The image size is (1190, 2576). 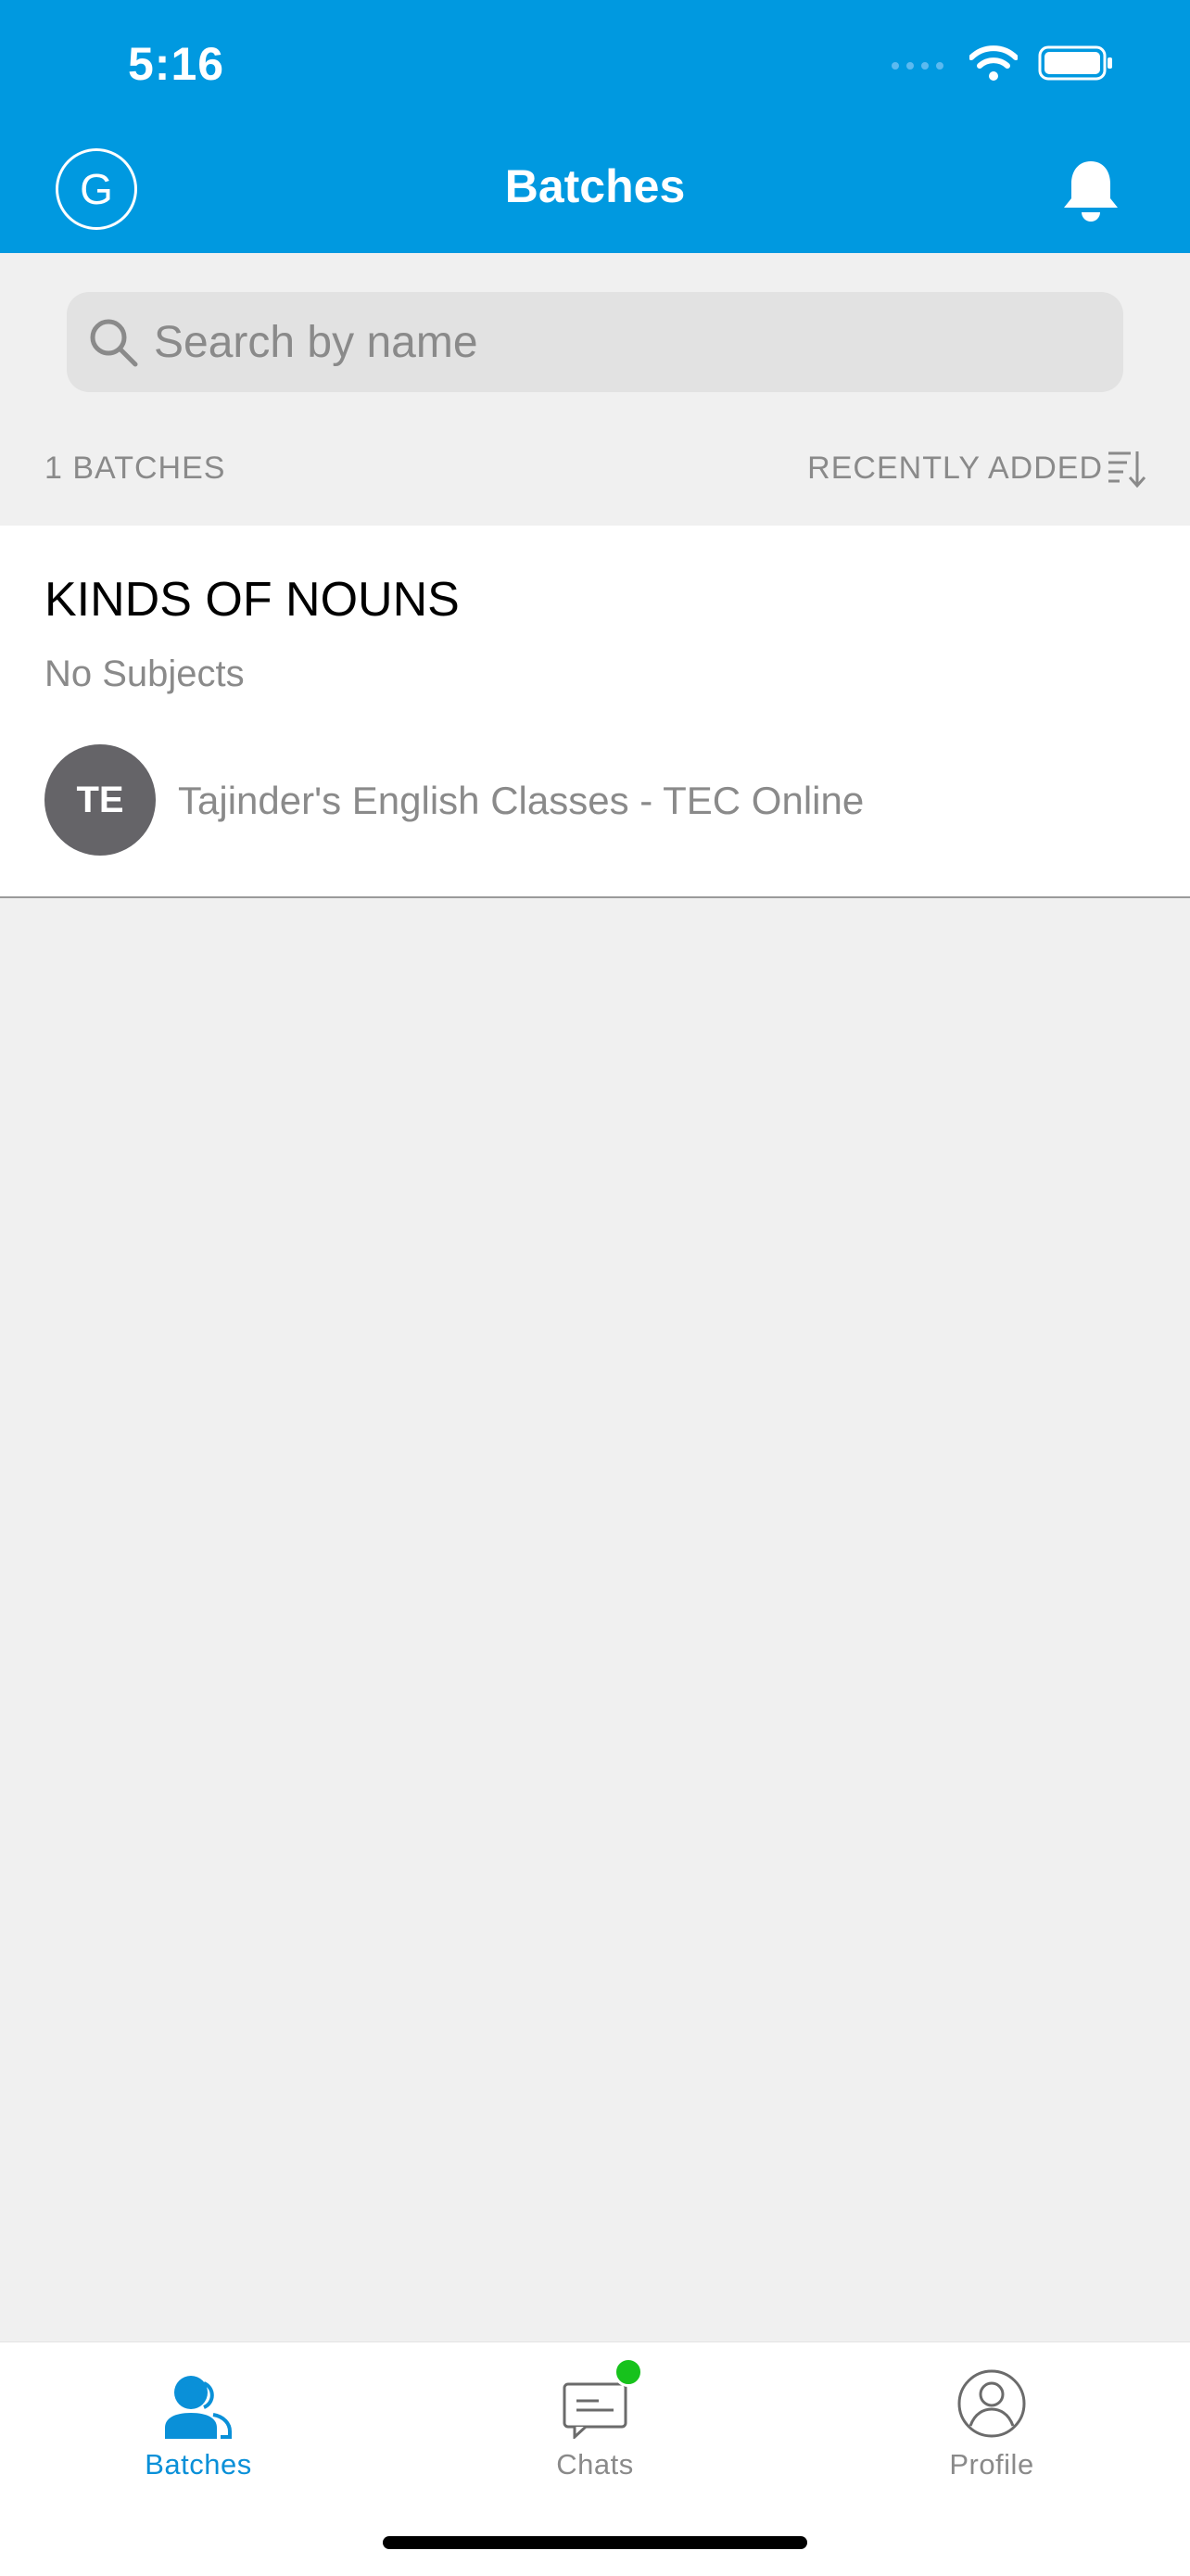 What do you see at coordinates (595, 2410) in the screenshot?
I see `chat-icon` at bounding box center [595, 2410].